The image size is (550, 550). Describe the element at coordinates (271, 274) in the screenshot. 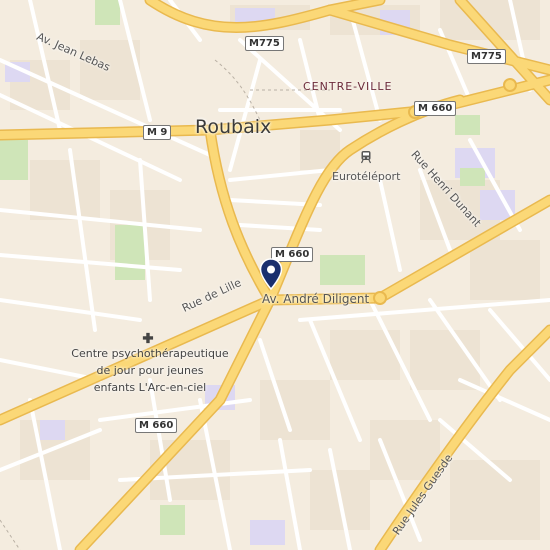

I see `map-pin-icon` at that location.